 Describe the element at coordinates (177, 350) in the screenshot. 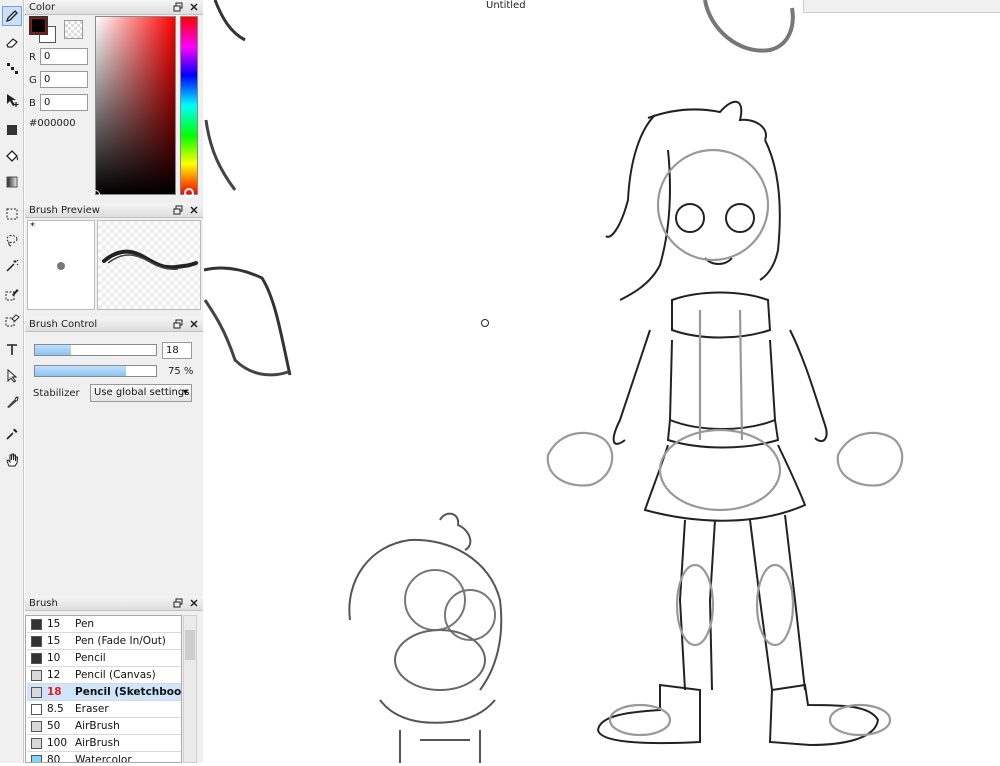

I see `size-field: 18` at that location.